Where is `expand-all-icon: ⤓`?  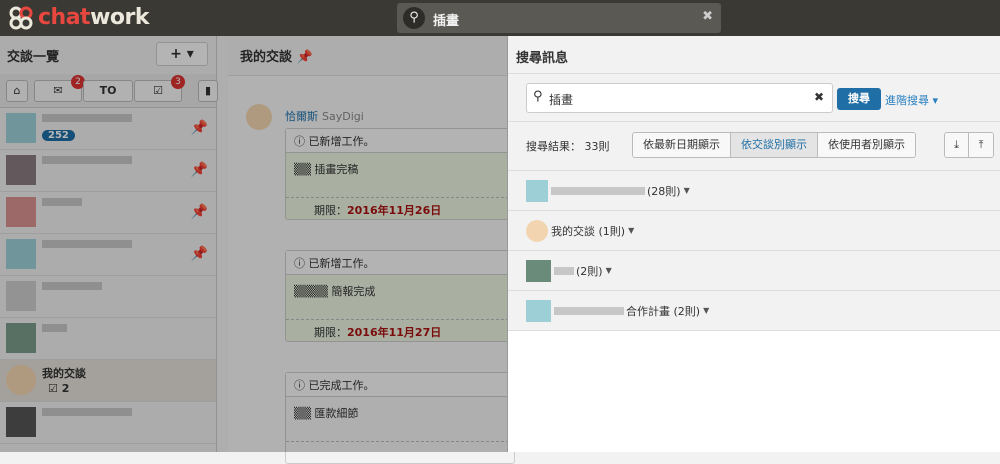
expand-all-icon: ⤓ is located at coordinates (957, 145).